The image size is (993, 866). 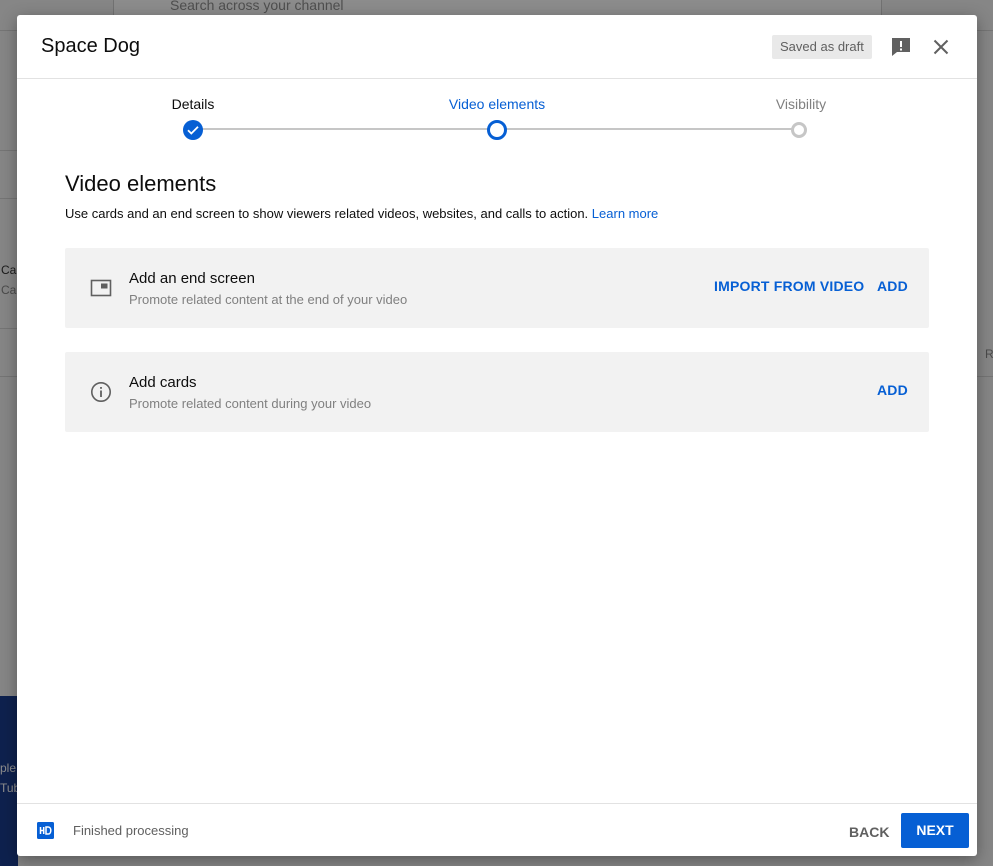 I want to click on learn-more-link: Learn more, so click(x=625, y=213).